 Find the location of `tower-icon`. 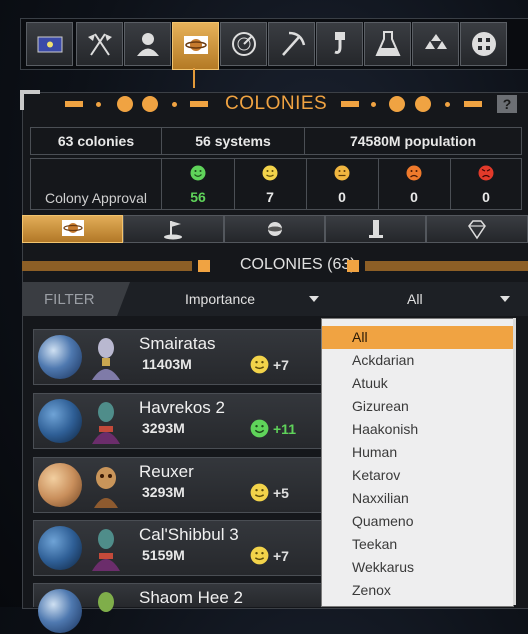

tower-icon is located at coordinates (375, 229).